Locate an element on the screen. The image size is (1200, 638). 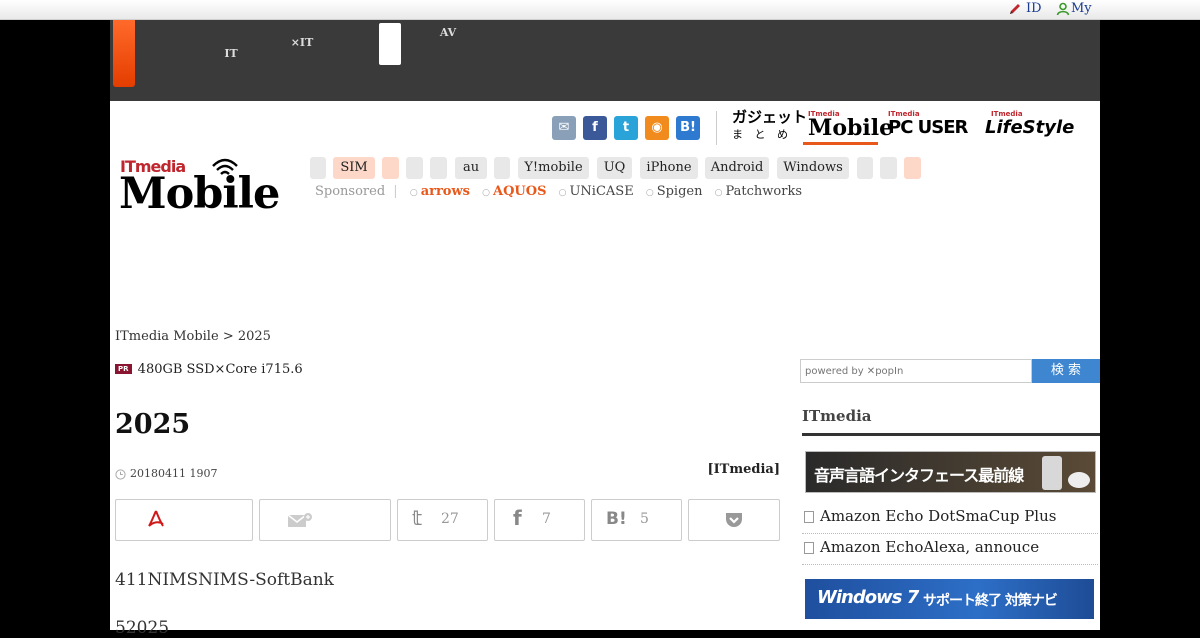
clock-icon is located at coordinates (120, 474).